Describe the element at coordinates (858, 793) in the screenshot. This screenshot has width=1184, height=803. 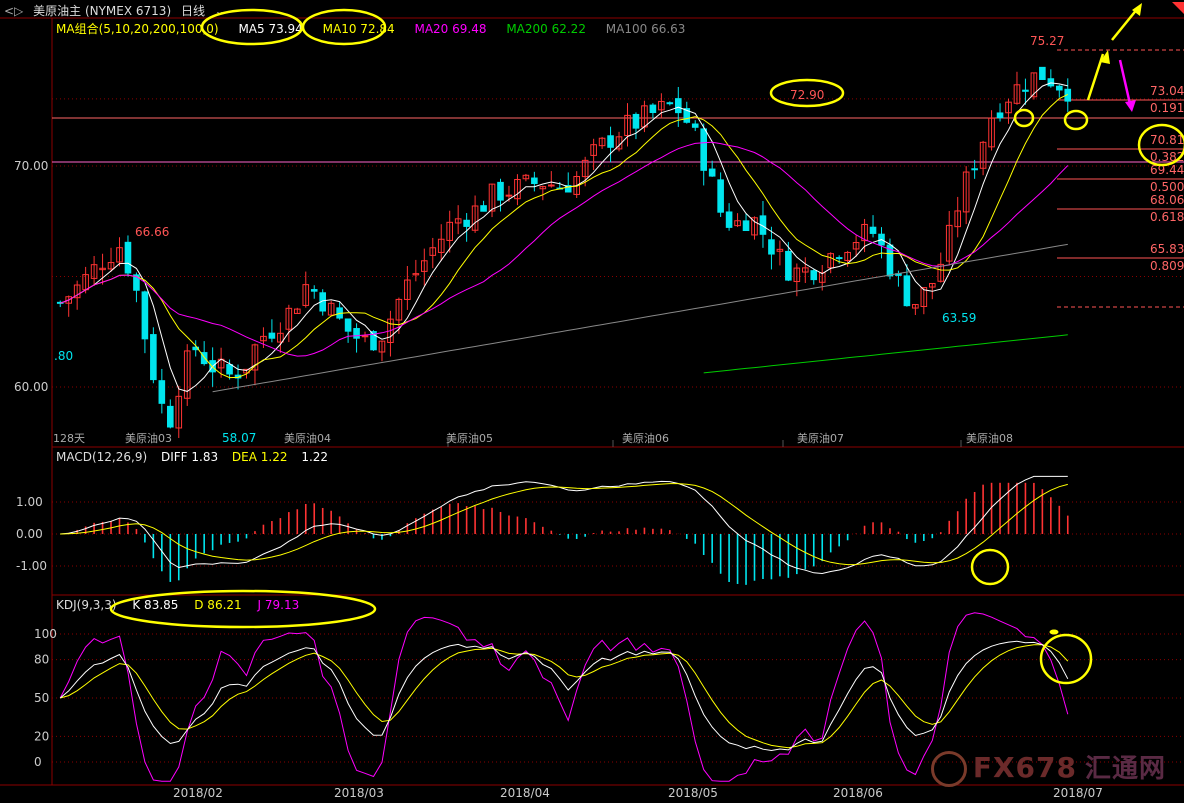
I see `date-tick-label: 2018/06` at that location.